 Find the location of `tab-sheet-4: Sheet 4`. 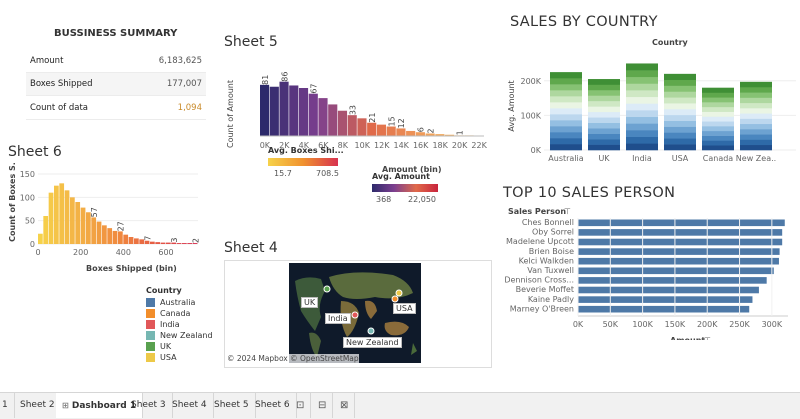

tab-sheet-4: Sheet 4 is located at coordinates (190, 405).